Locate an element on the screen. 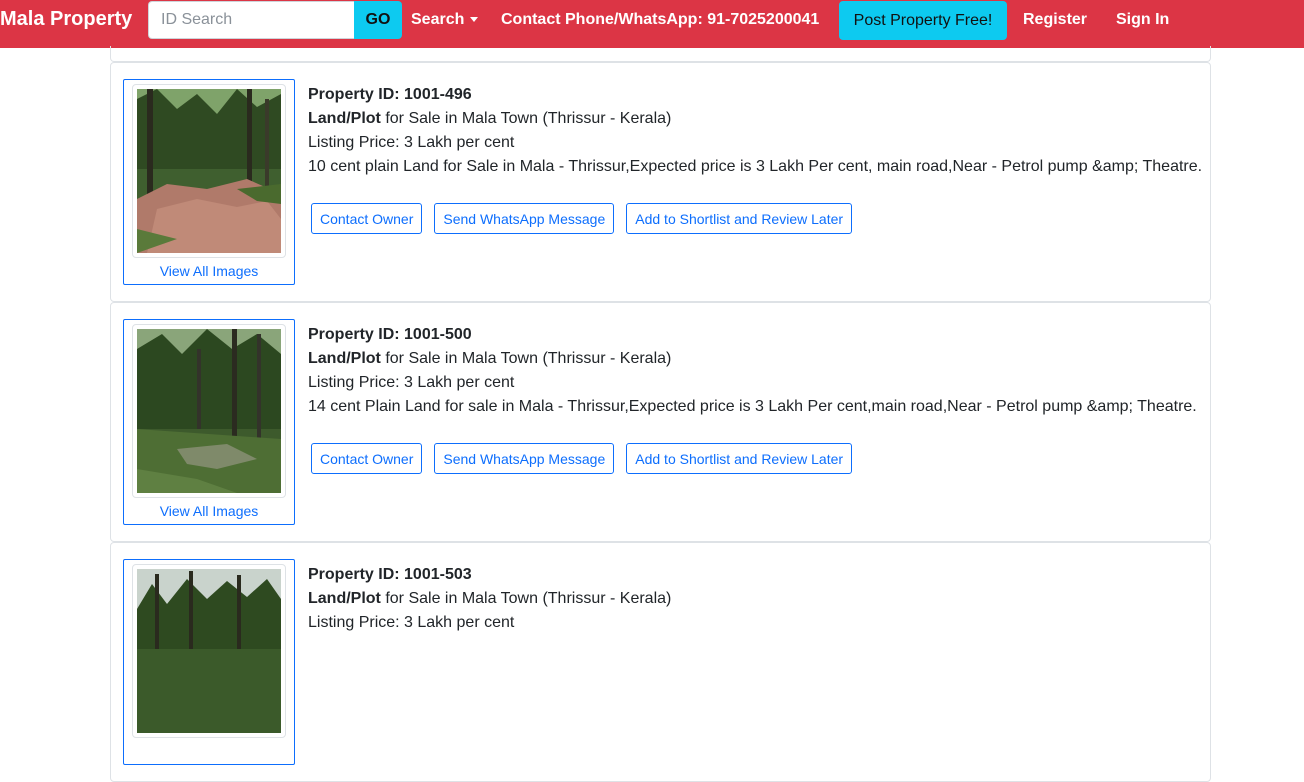 The image size is (1304, 782). caret-down-icon is located at coordinates (474, 20).